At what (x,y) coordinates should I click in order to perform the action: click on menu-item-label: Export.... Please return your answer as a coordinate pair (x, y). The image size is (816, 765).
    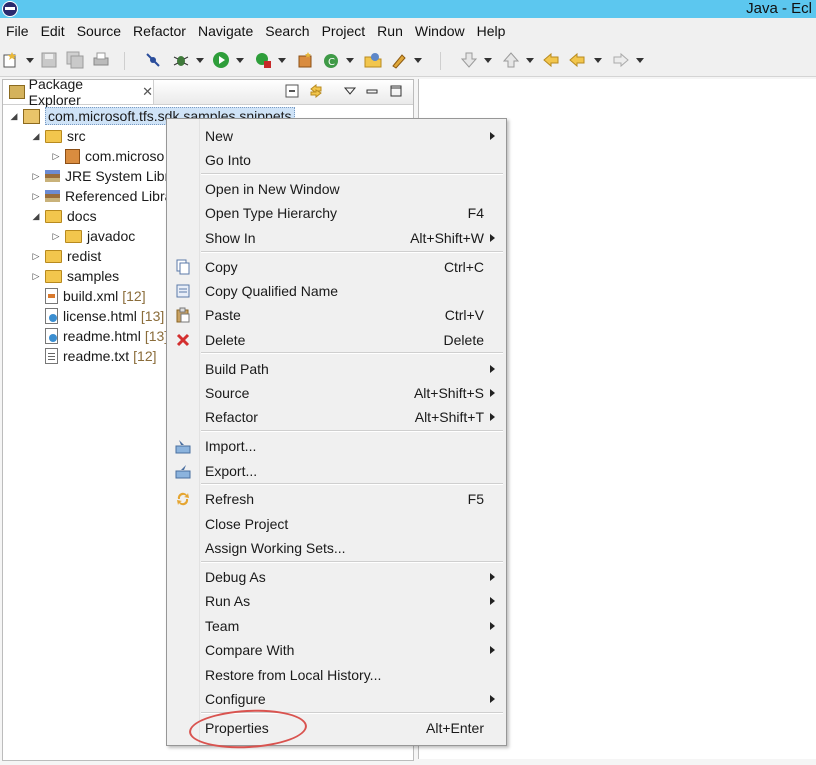
    Looking at the image, I should click on (231, 471).